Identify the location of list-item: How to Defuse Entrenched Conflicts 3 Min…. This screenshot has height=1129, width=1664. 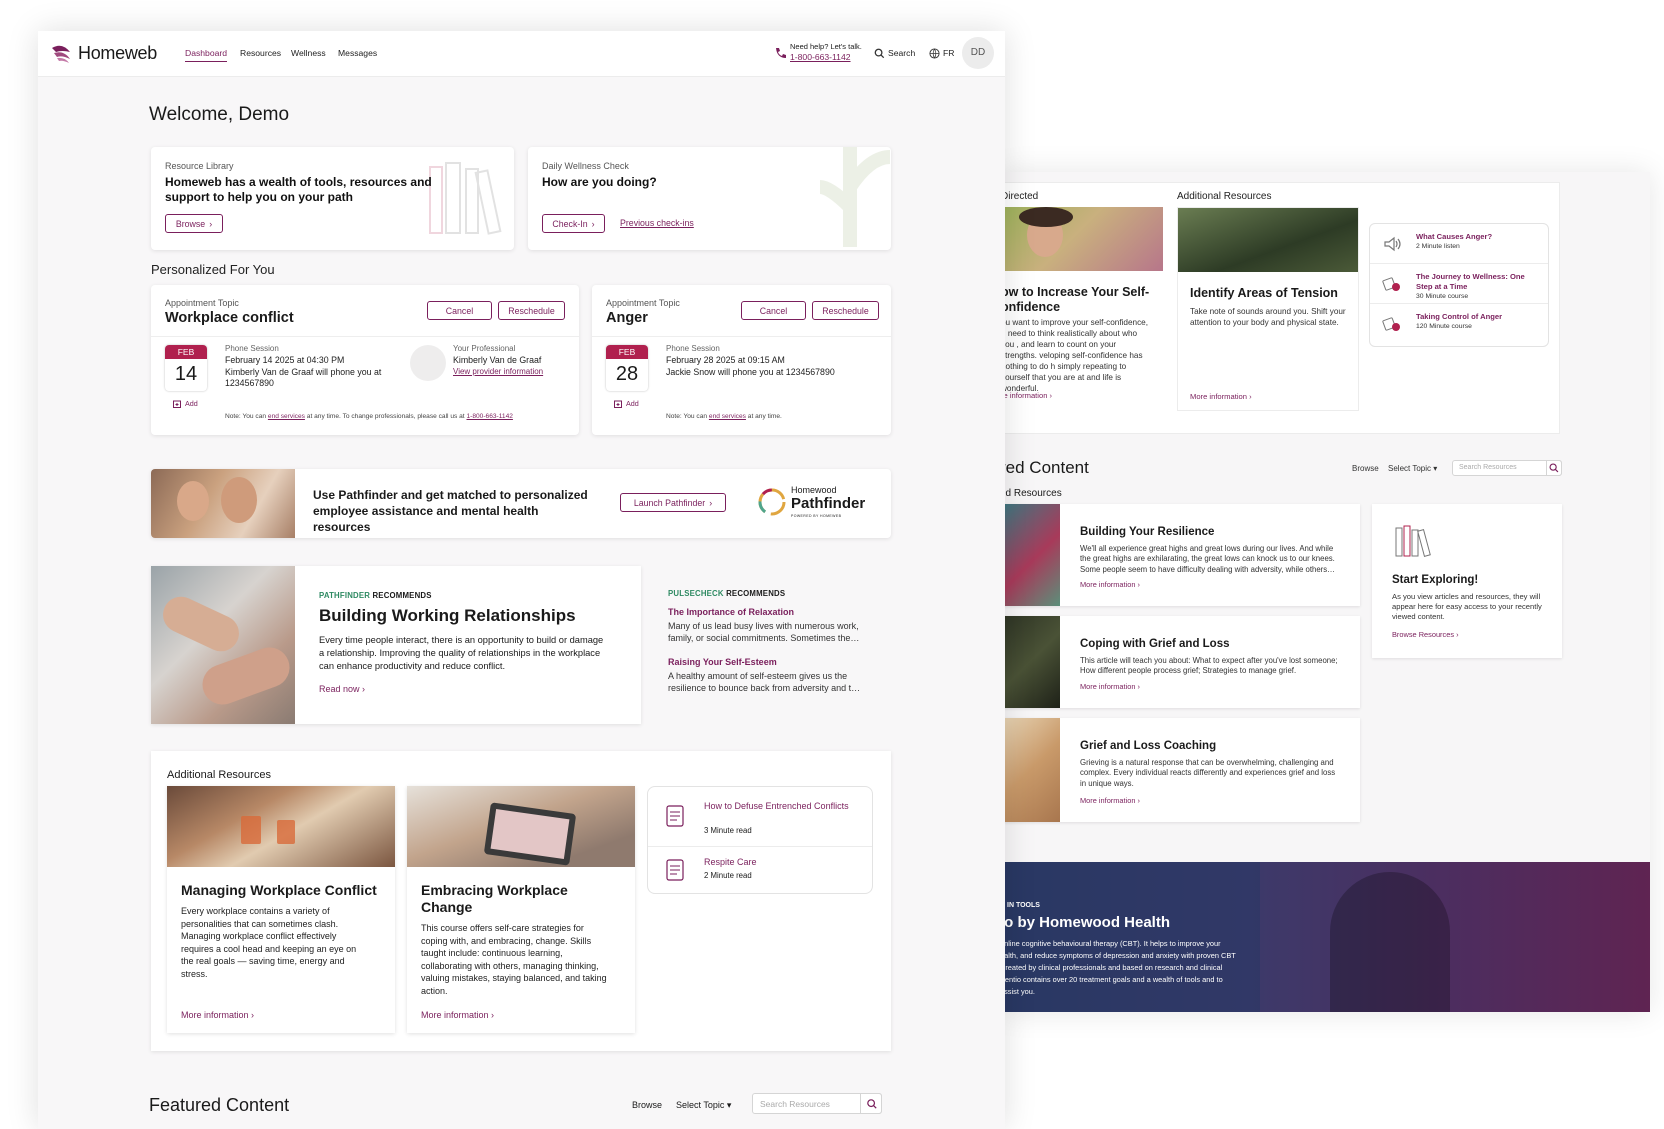
(760, 817).